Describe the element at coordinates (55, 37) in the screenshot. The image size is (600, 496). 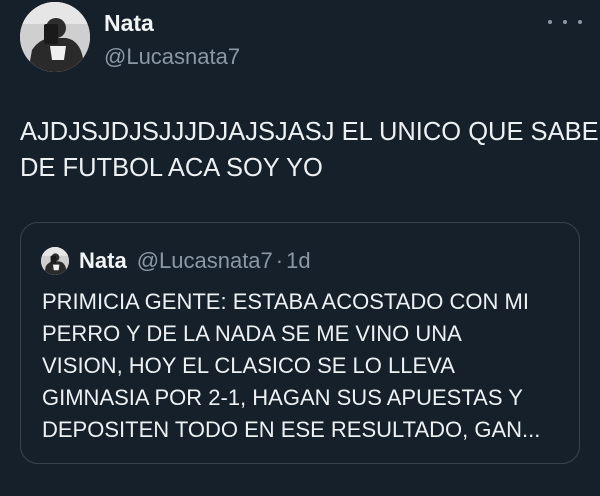
I see `author-avatar` at that location.